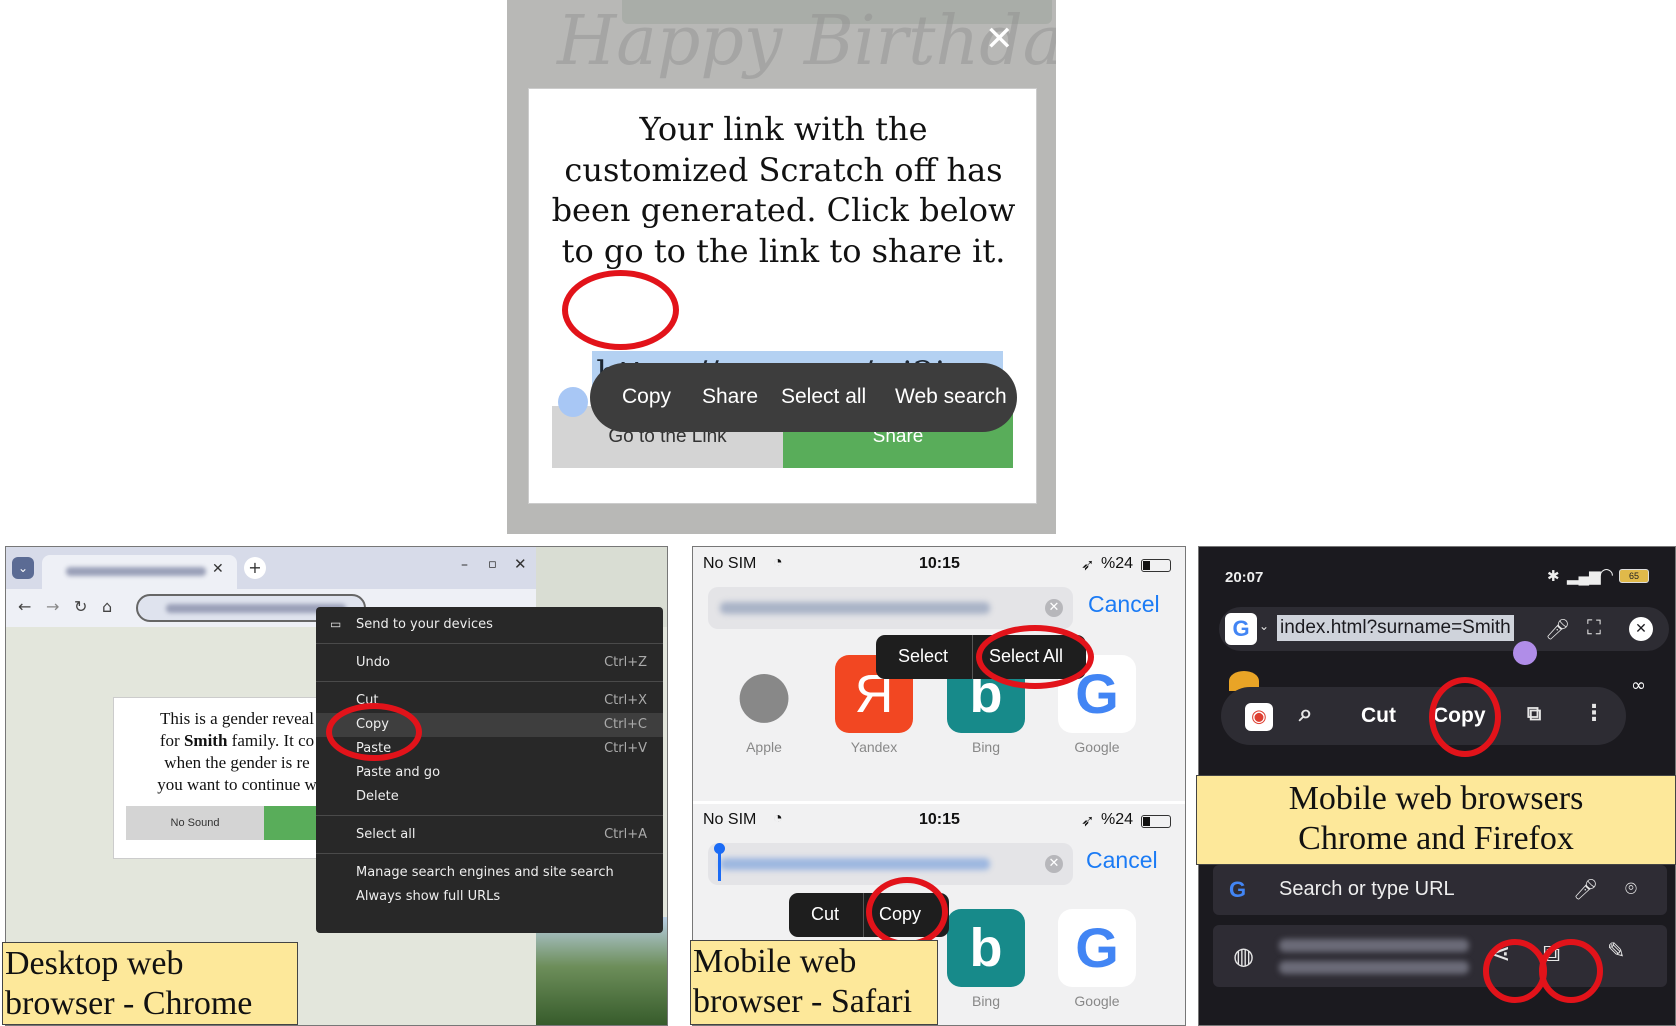  What do you see at coordinates (24, 606) in the screenshot?
I see `back-icon: ←` at bounding box center [24, 606].